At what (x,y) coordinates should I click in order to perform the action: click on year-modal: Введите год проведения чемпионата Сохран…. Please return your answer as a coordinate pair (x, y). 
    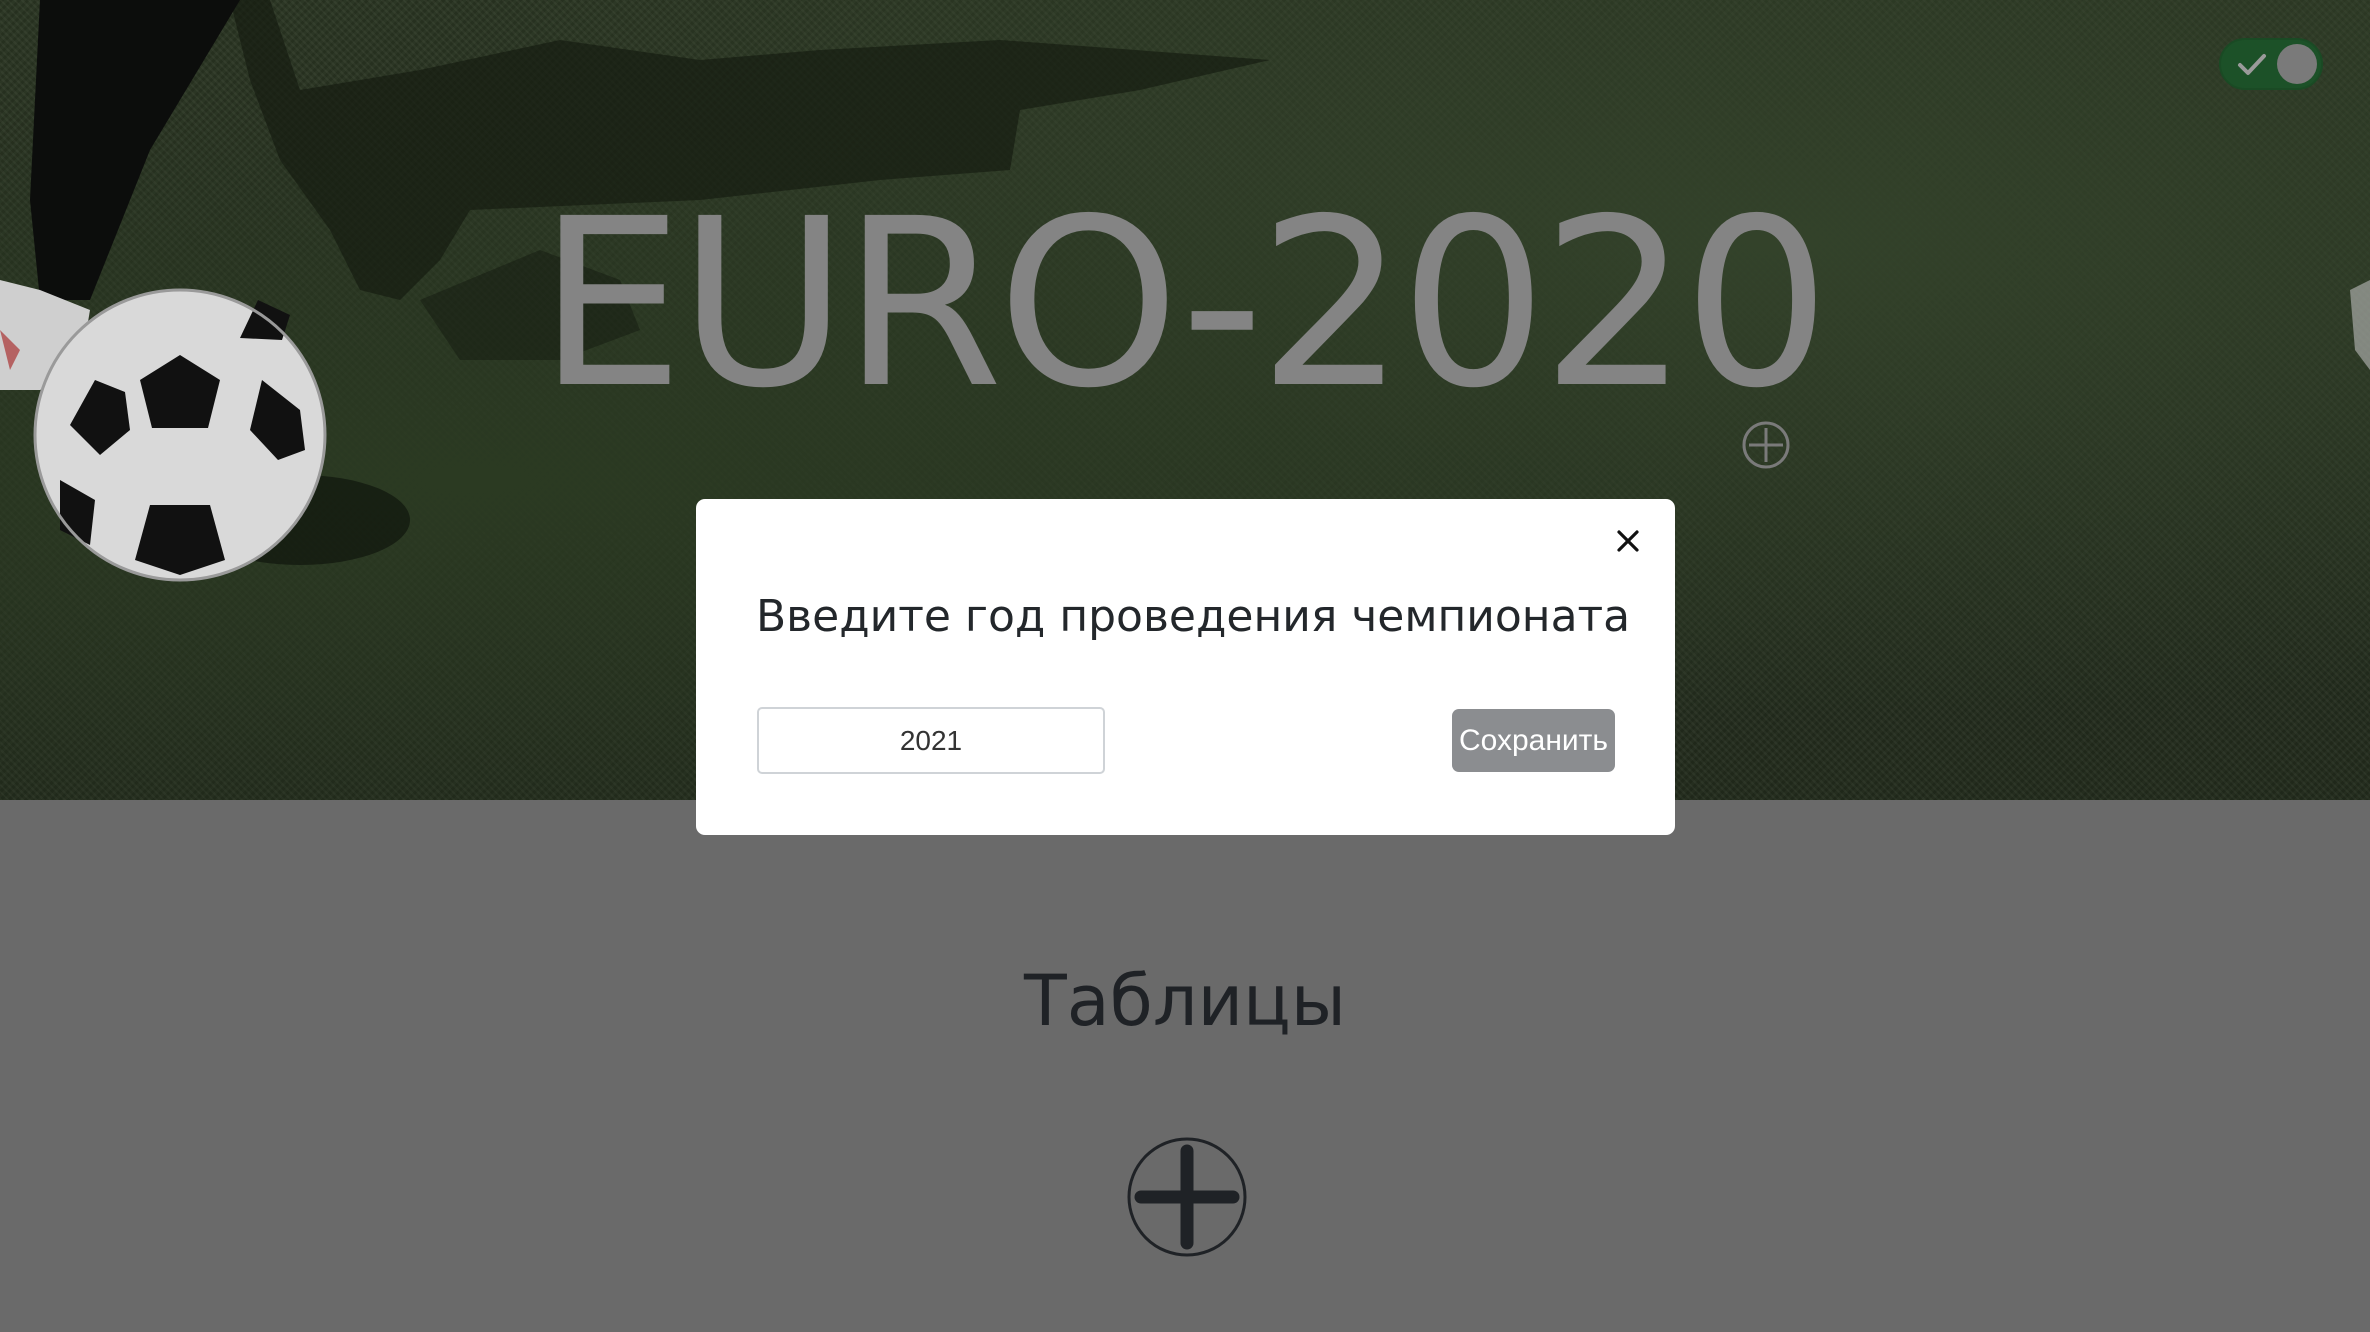
    Looking at the image, I should click on (1185, 667).